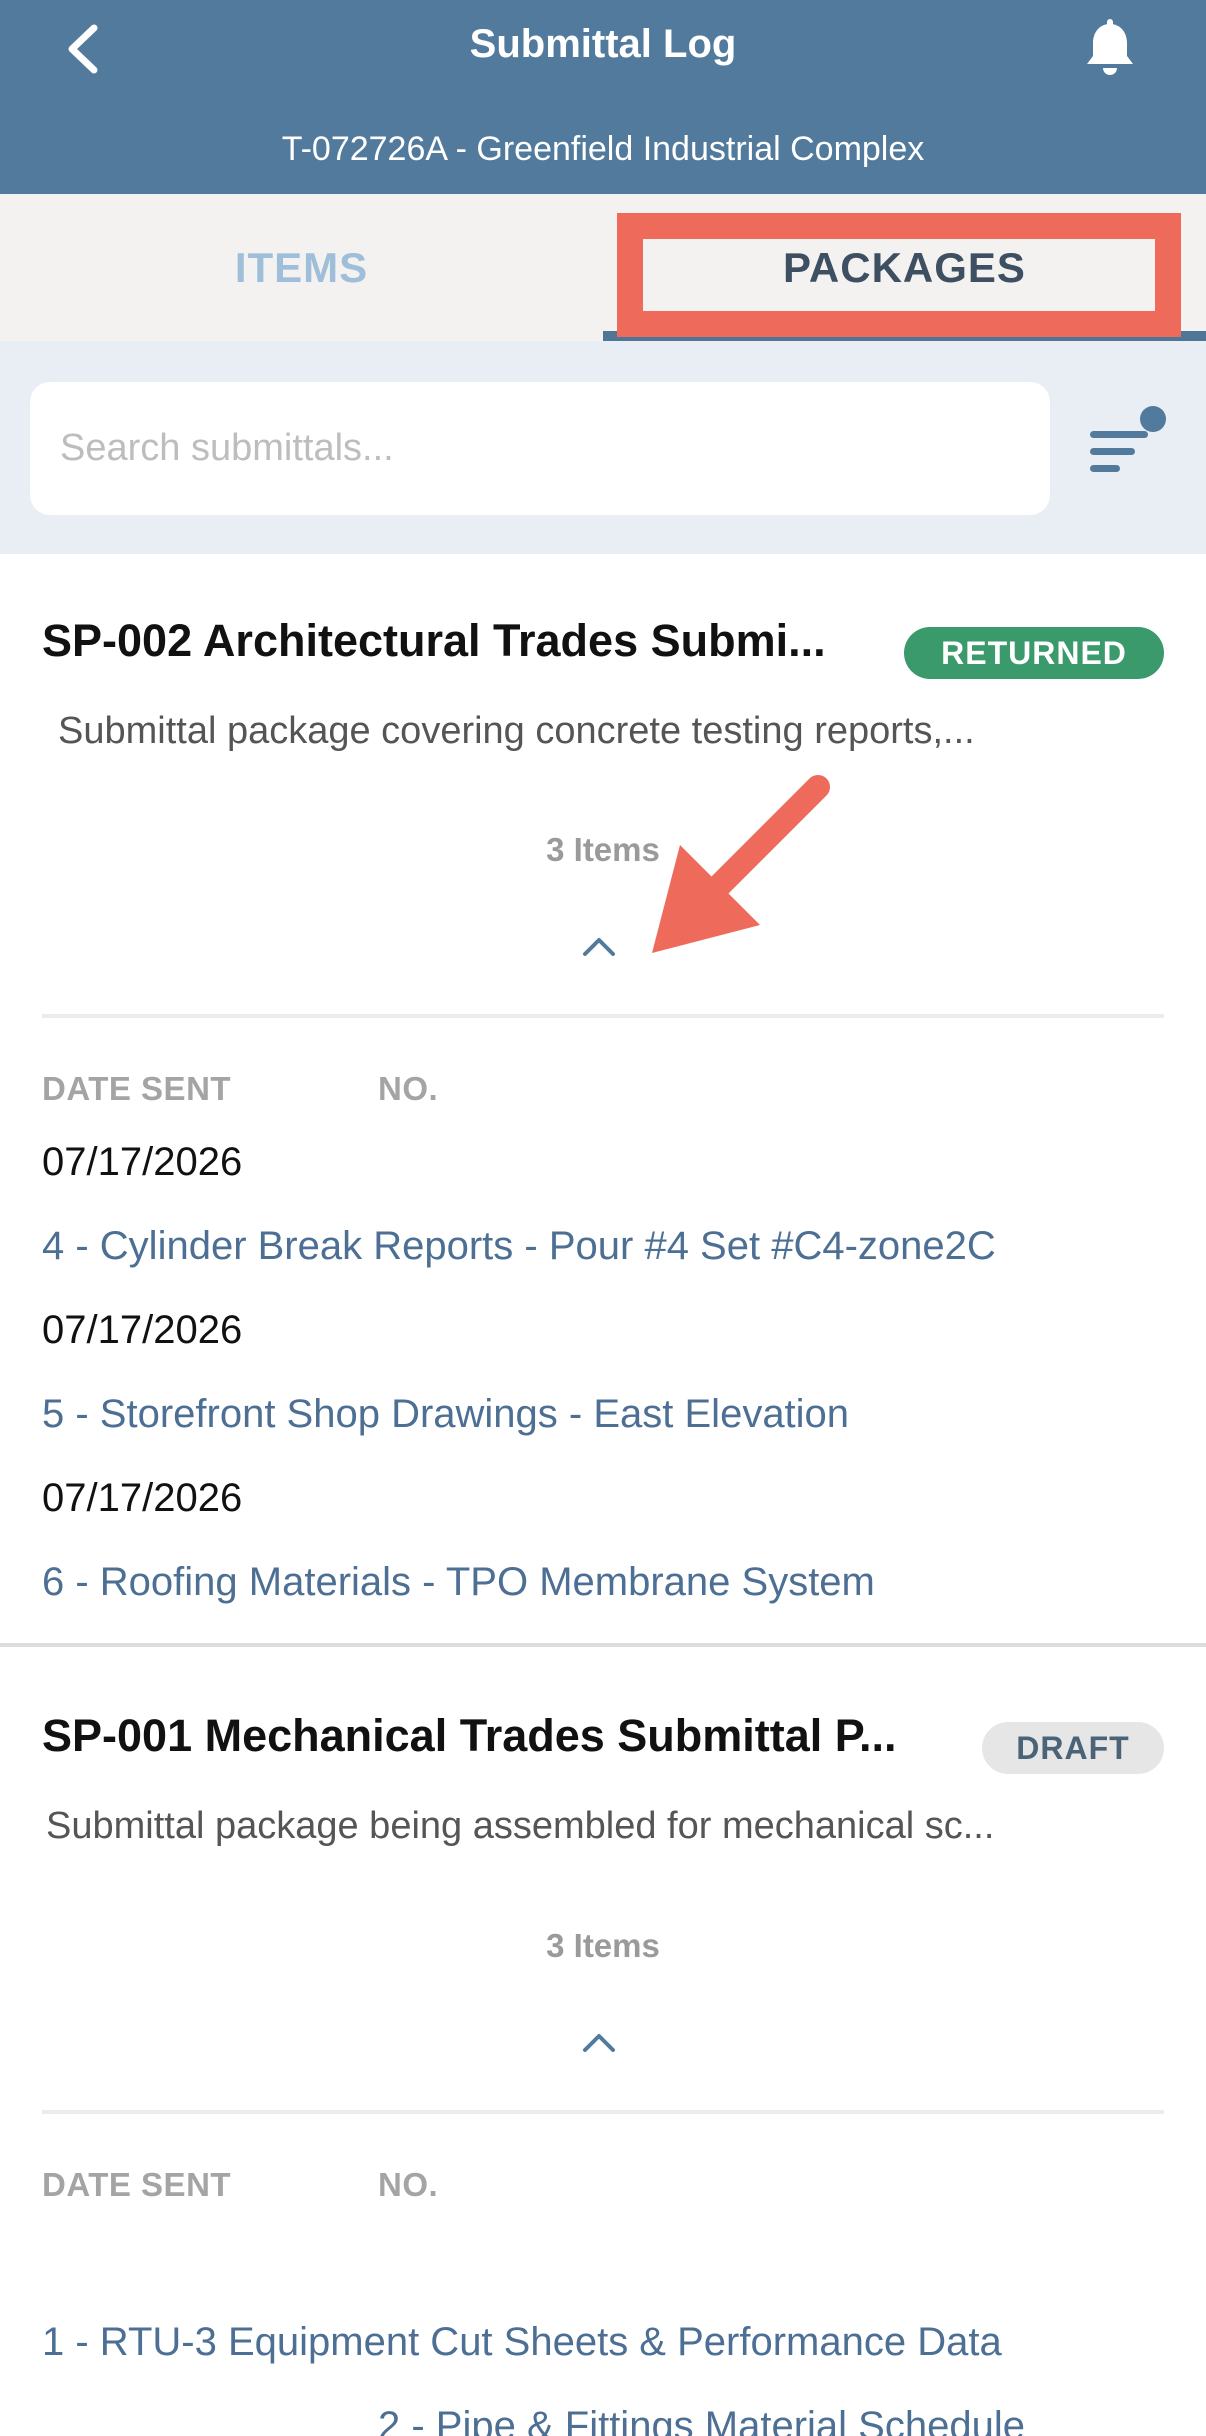 This screenshot has width=1206, height=2436. I want to click on page-title: Submittal Log, so click(603, 44).